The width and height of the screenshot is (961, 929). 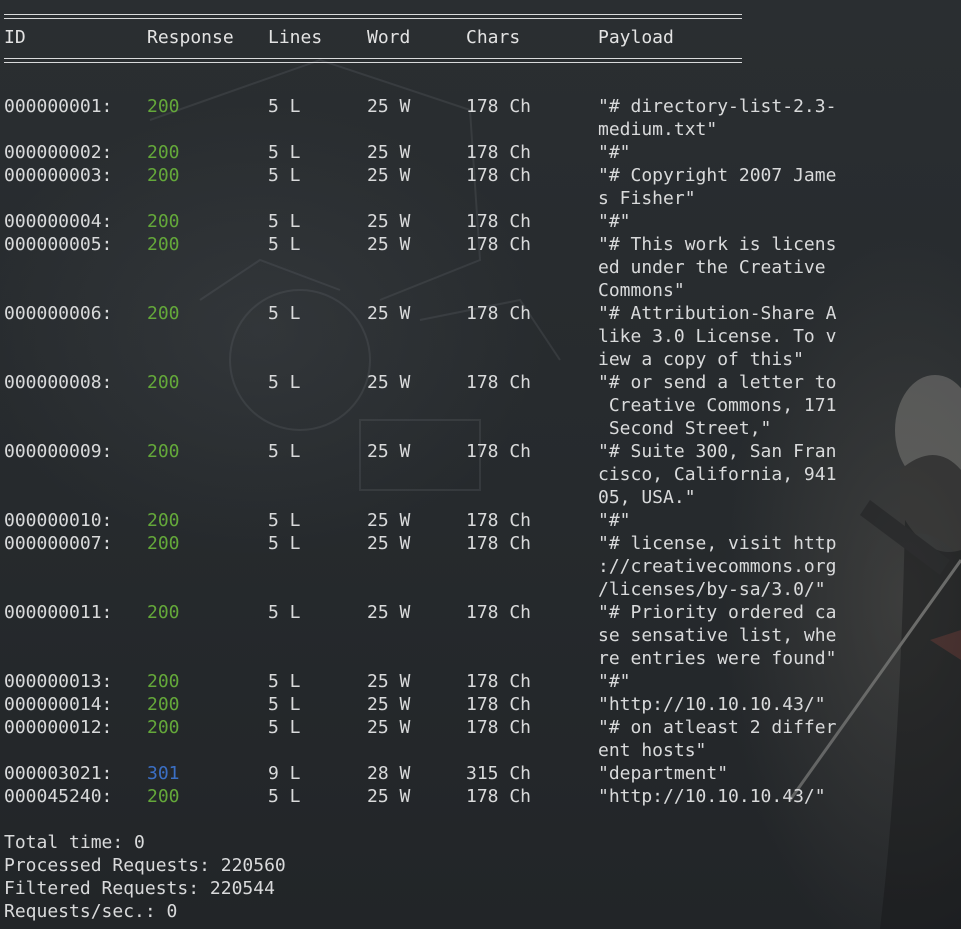 What do you see at coordinates (717, 566) in the screenshot?
I see `row-payload-line: ://creativecommons.org` at bounding box center [717, 566].